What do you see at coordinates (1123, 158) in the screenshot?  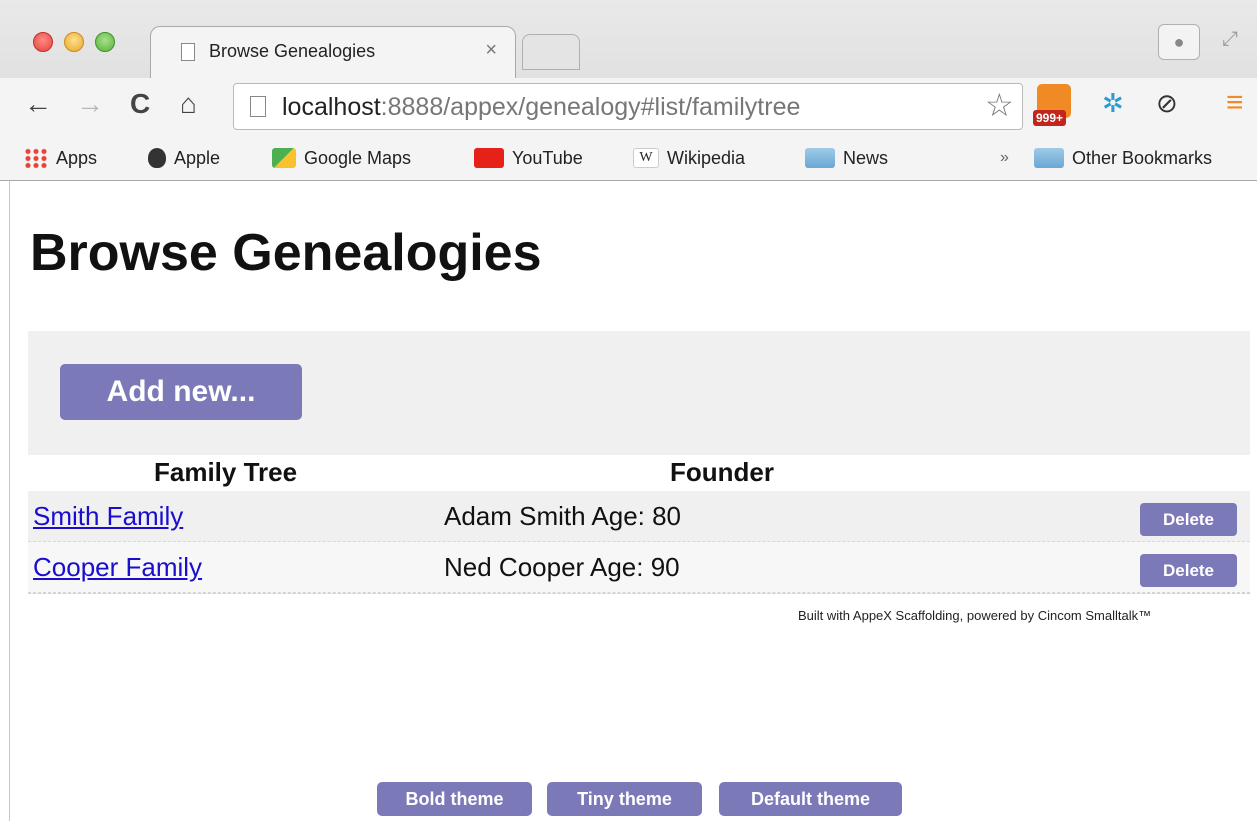 I see `bookmark-other-bookmarks: Other Bookmarks` at bounding box center [1123, 158].